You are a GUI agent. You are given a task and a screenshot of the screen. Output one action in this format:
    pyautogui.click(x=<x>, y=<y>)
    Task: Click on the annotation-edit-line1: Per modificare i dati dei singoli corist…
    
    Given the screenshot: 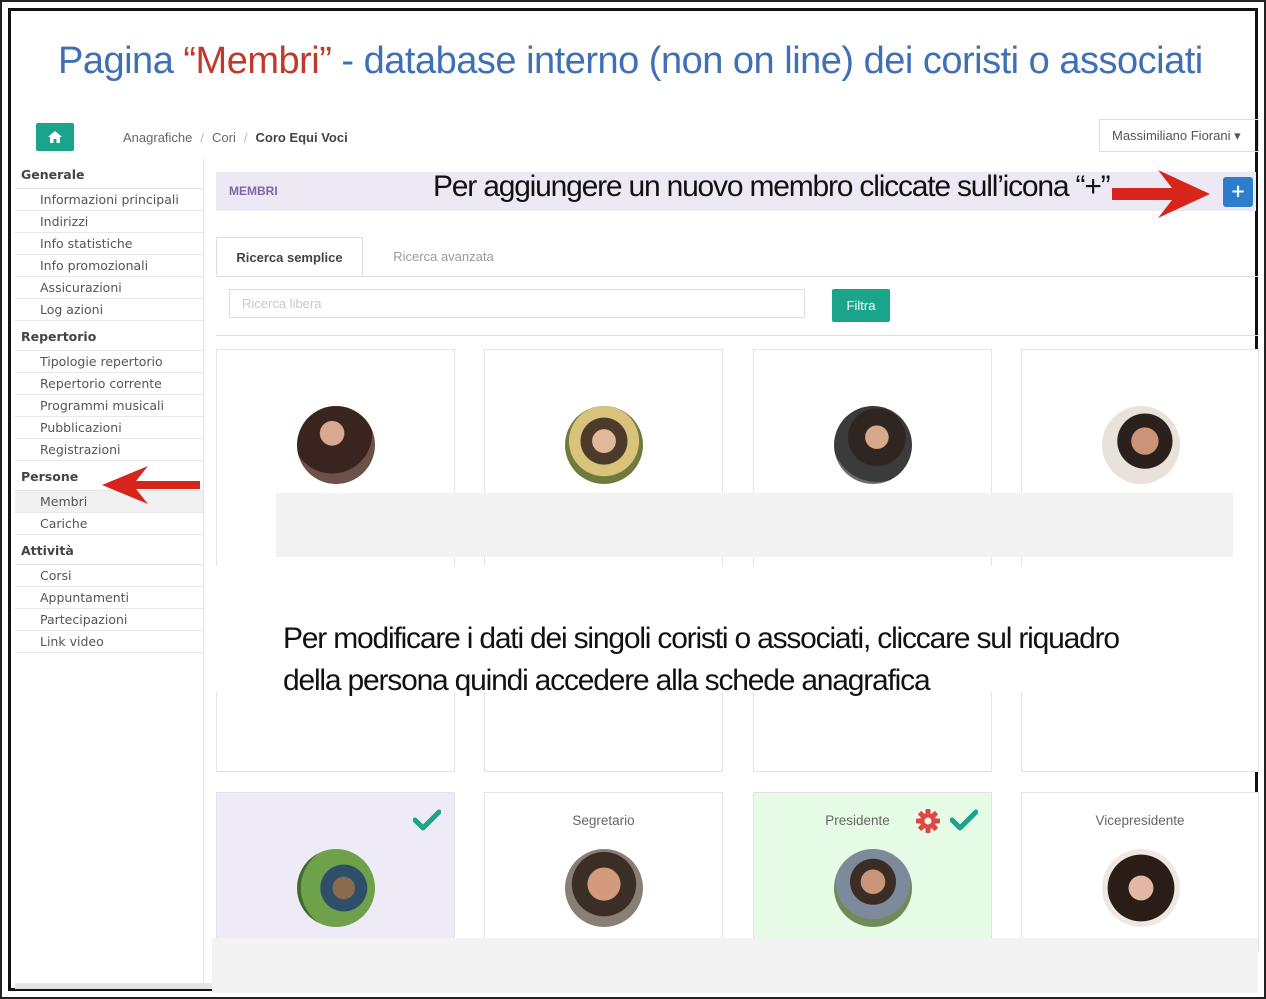 What is the action you would take?
    pyautogui.click(x=701, y=638)
    